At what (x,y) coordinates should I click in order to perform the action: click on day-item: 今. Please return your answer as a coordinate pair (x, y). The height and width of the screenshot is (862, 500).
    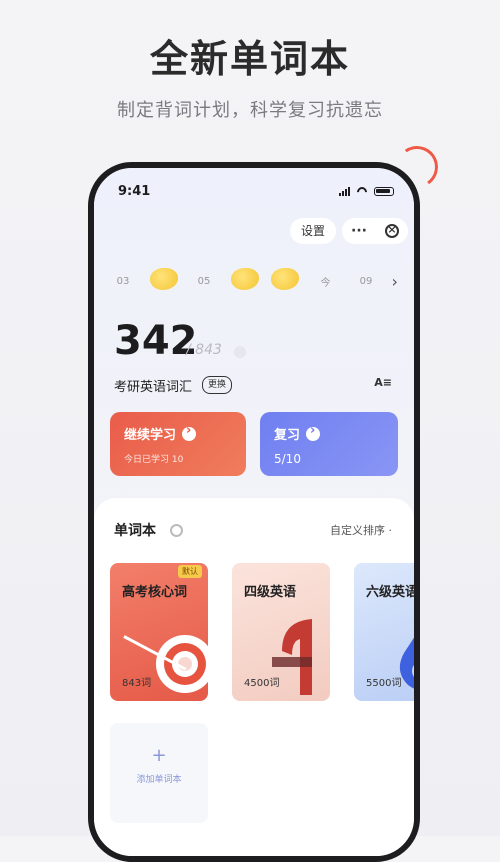
    Looking at the image, I should click on (326, 281).